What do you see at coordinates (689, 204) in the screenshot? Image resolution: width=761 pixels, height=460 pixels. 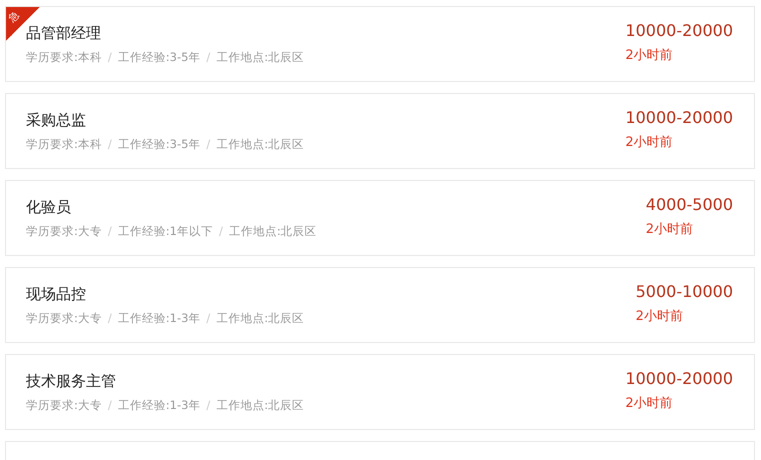 I see `salary: 4000-5000` at bounding box center [689, 204].